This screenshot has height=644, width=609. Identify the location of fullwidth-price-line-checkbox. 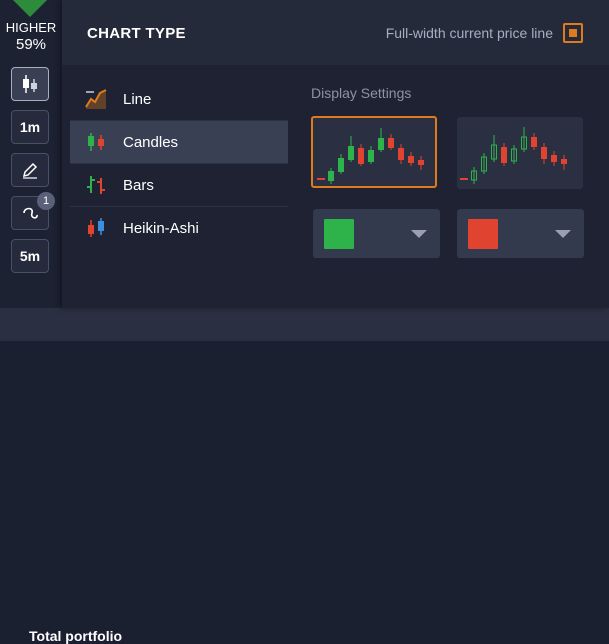
(573, 33).